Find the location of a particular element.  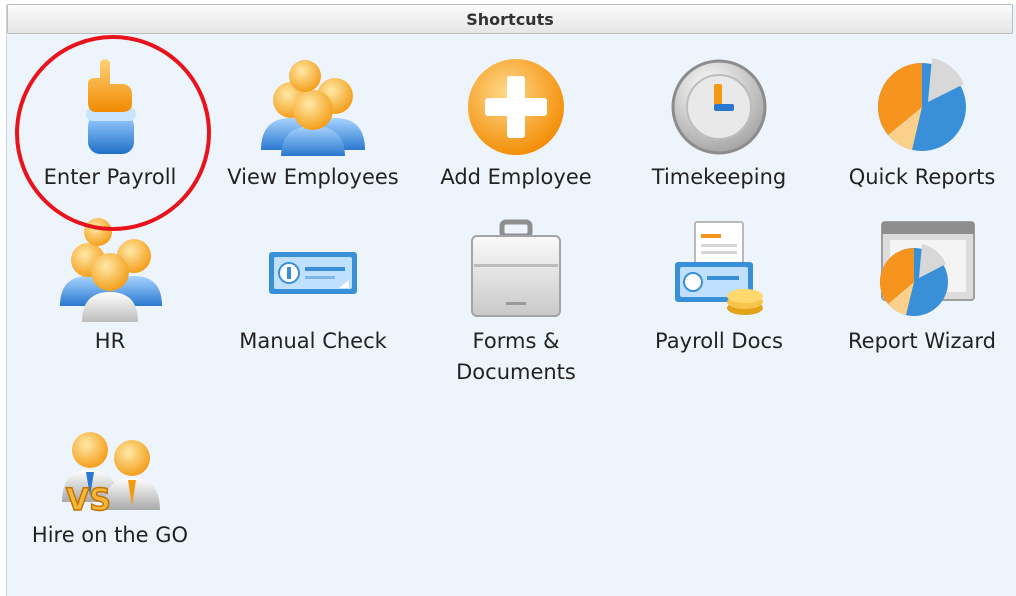

hire-vs-icon: VS is located at coordinates (111, 475).